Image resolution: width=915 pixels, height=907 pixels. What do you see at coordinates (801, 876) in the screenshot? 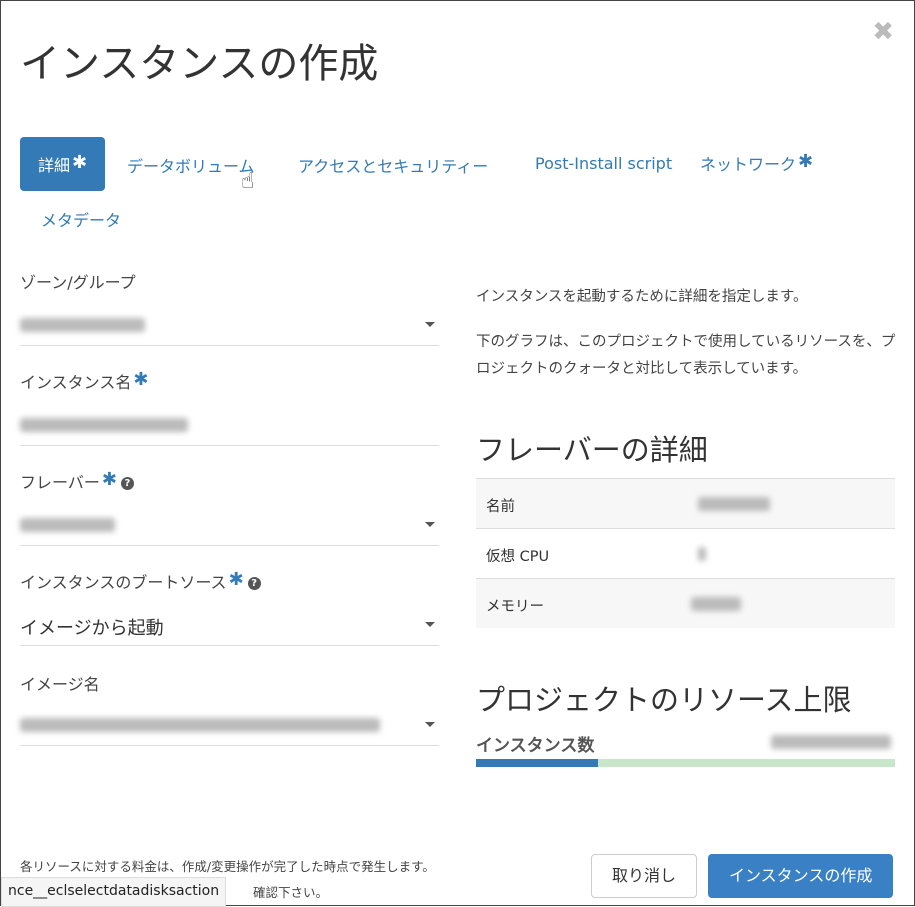
I see `create-instance-button: インスタンスの作成` at bounding box center [801, 876].